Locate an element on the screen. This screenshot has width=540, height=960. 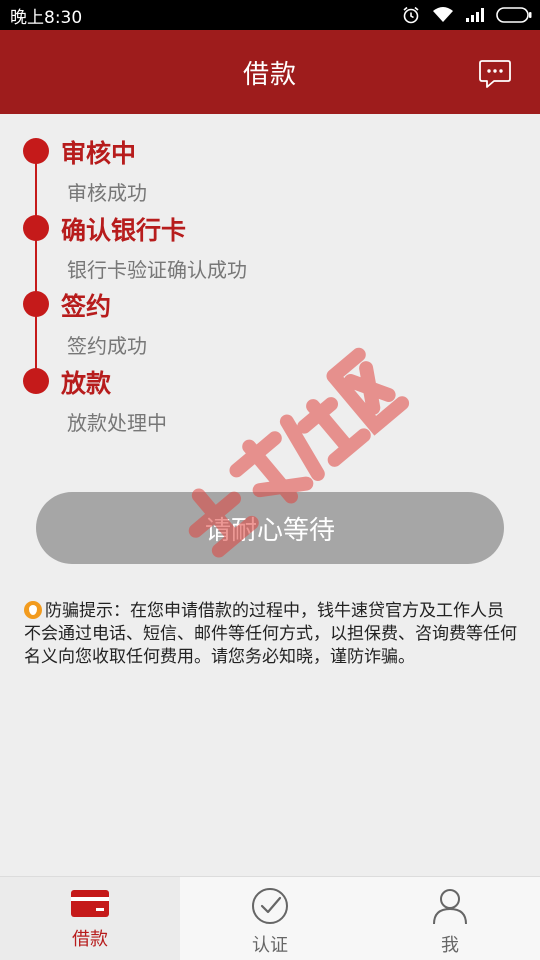
tab-label: 我 is located at coordinates (450, 945).